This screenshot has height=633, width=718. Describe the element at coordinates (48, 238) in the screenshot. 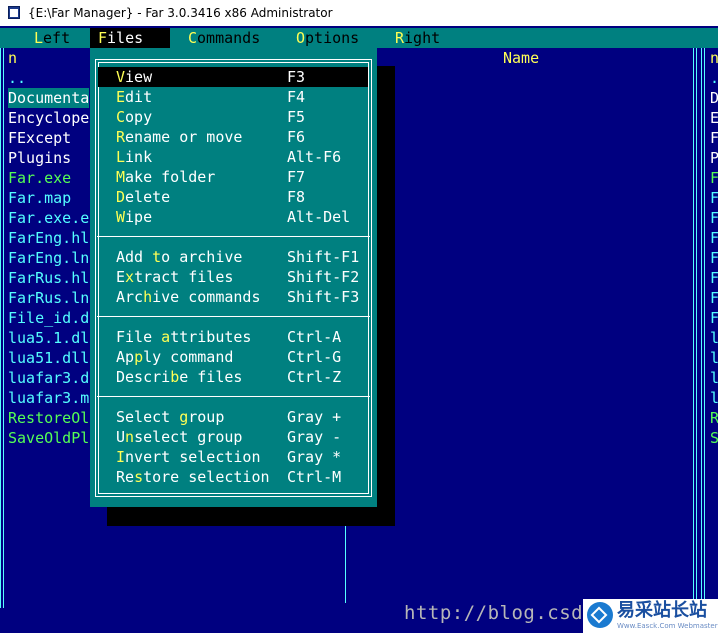

I see `file-row: FarEng.hl` at that location.